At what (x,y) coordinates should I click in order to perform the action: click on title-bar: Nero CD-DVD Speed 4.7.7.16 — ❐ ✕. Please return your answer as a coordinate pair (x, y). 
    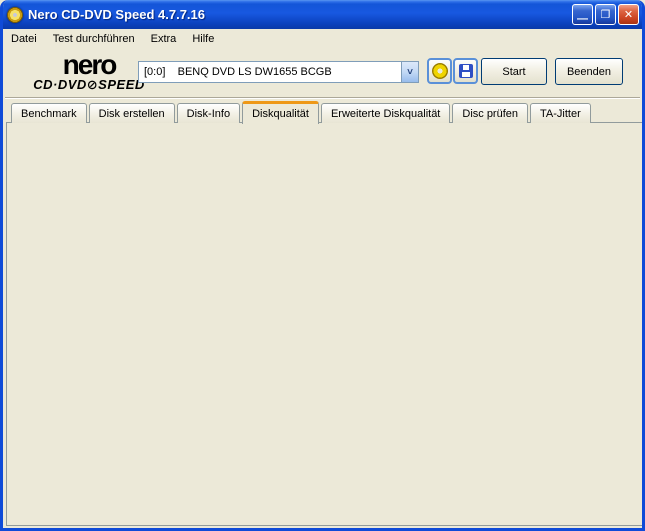
    Looking at the image, I should click on (322, 14).